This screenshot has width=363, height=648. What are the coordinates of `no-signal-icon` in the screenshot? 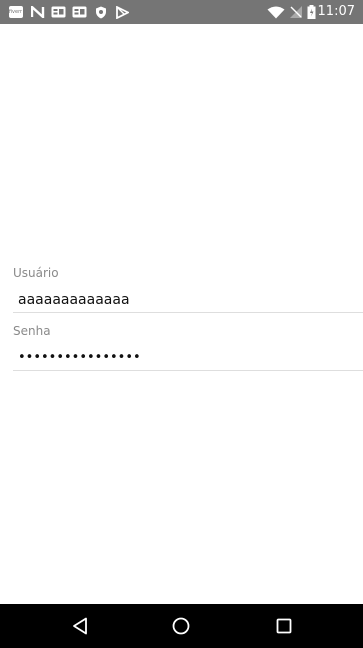 It's located at (295, 12).